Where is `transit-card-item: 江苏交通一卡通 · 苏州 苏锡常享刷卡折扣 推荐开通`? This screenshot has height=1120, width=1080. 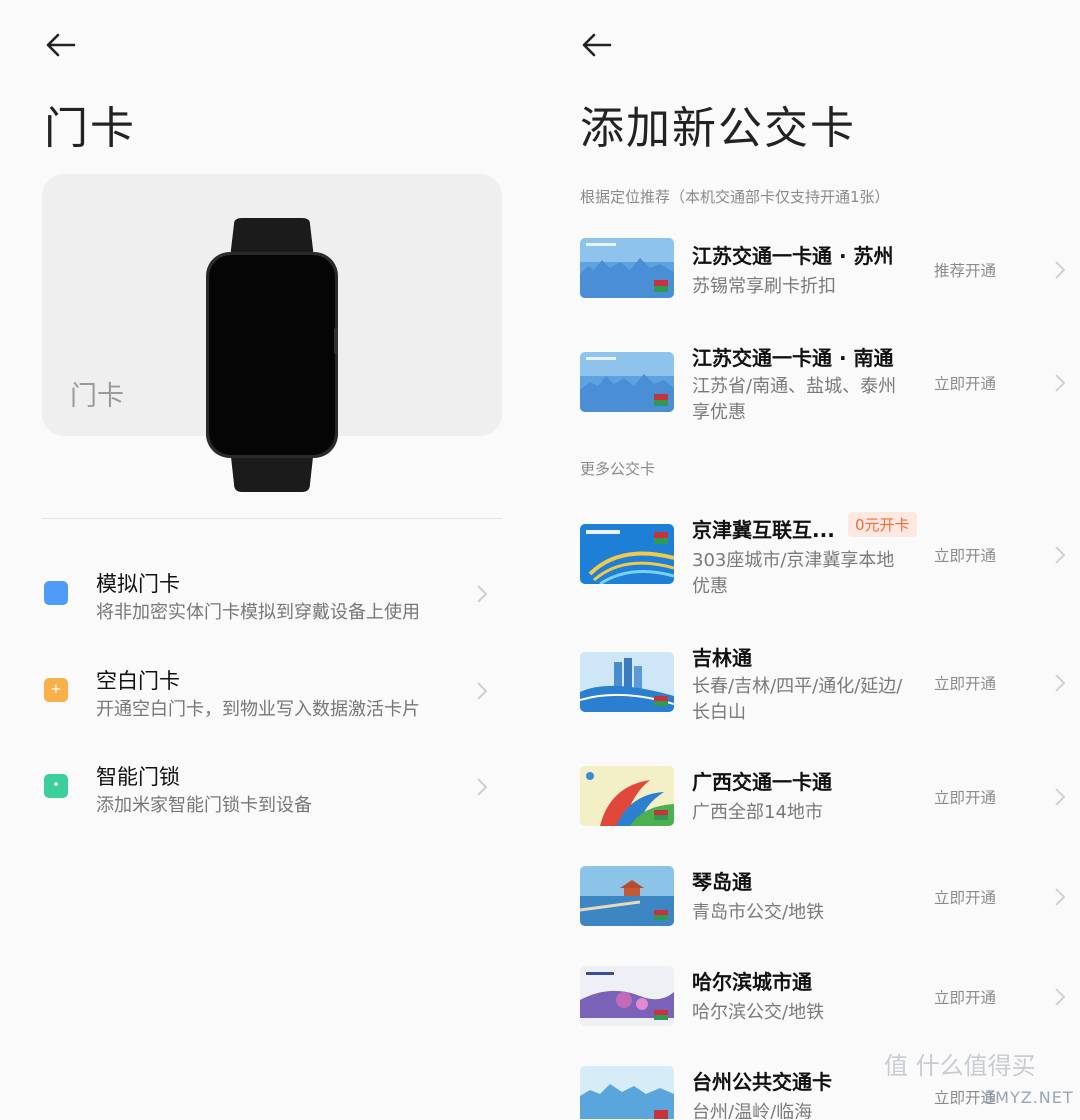
transit-card-item: 江苏交通一卡通 · 苏州 苏锡常享刷卡折扣 推荐开通 is located at coordinates (823, 278).